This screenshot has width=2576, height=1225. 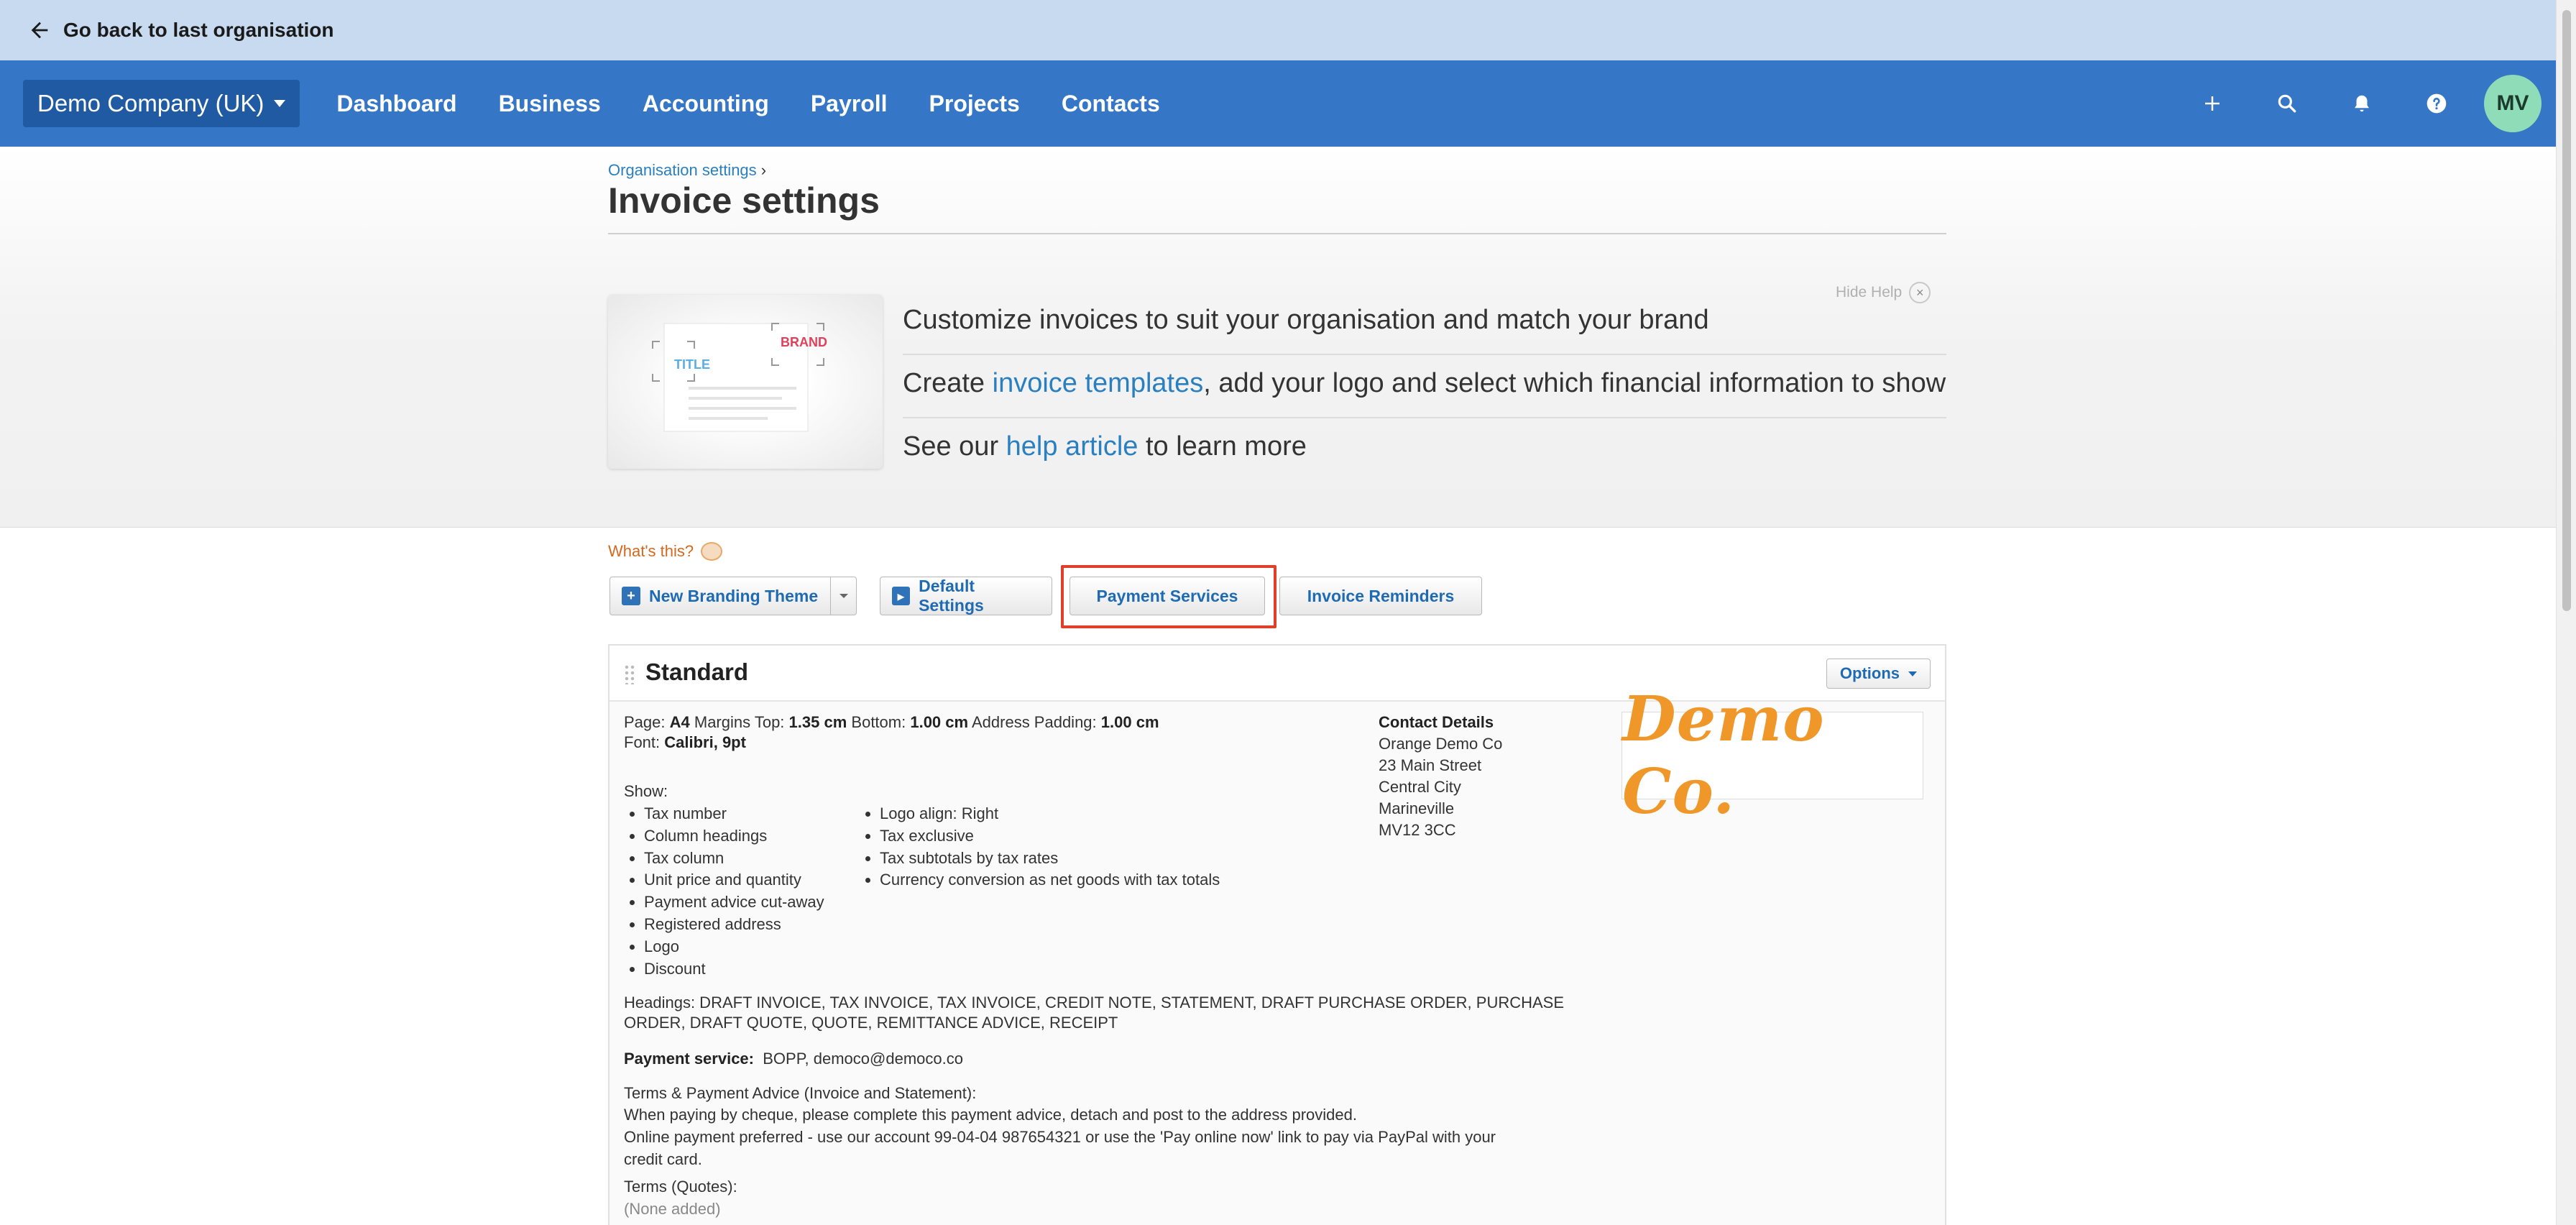 What do you see at coordinates (1723, 755) in the screenshot?
I see `company-logo-text: Demo Co.` at bounding box center [1723, 755].